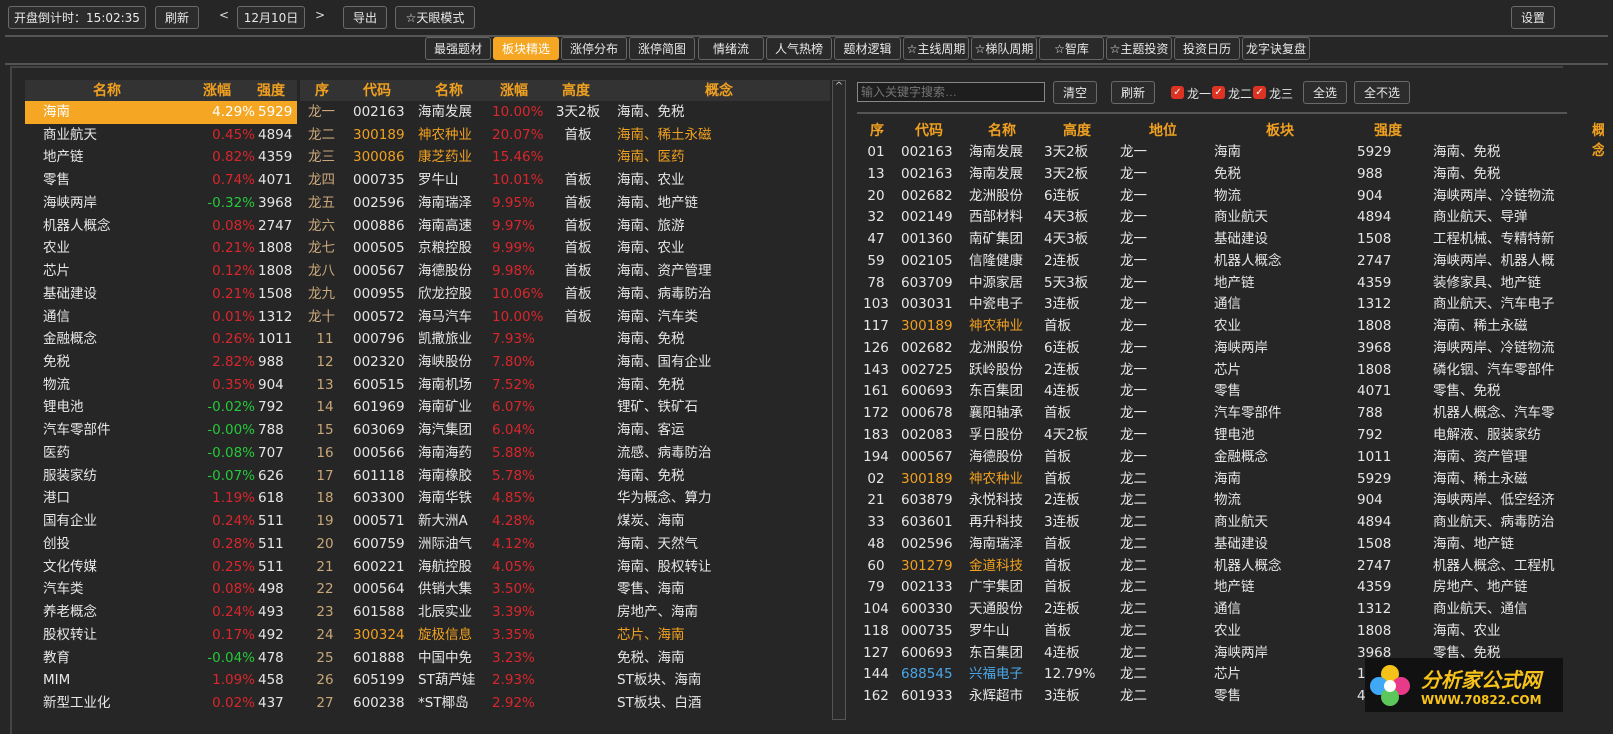 Image resolution: width=1613 pixels, height=734 pixels. Describe the element at coordinates (161, 589) in the screenshot. I see `sector-row: 汽车类 0.08% 498` at that location.